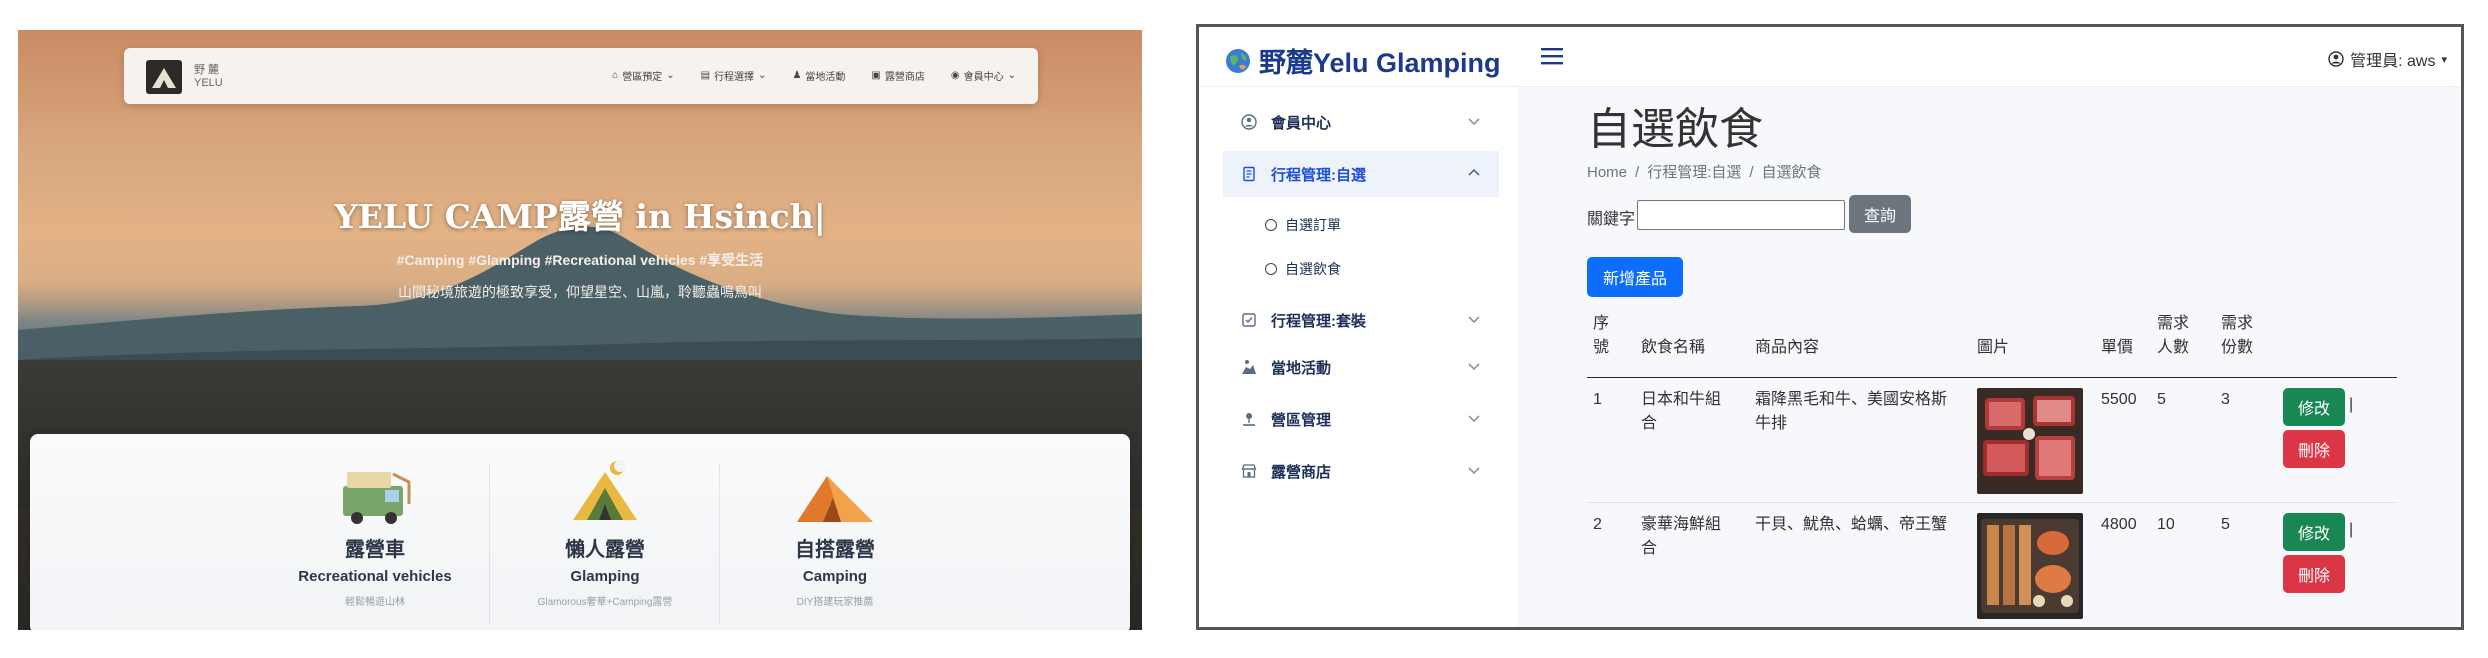 This screenshot has height=658, width=2488. I want to click on cell-people: 5, so click(2161, 399).